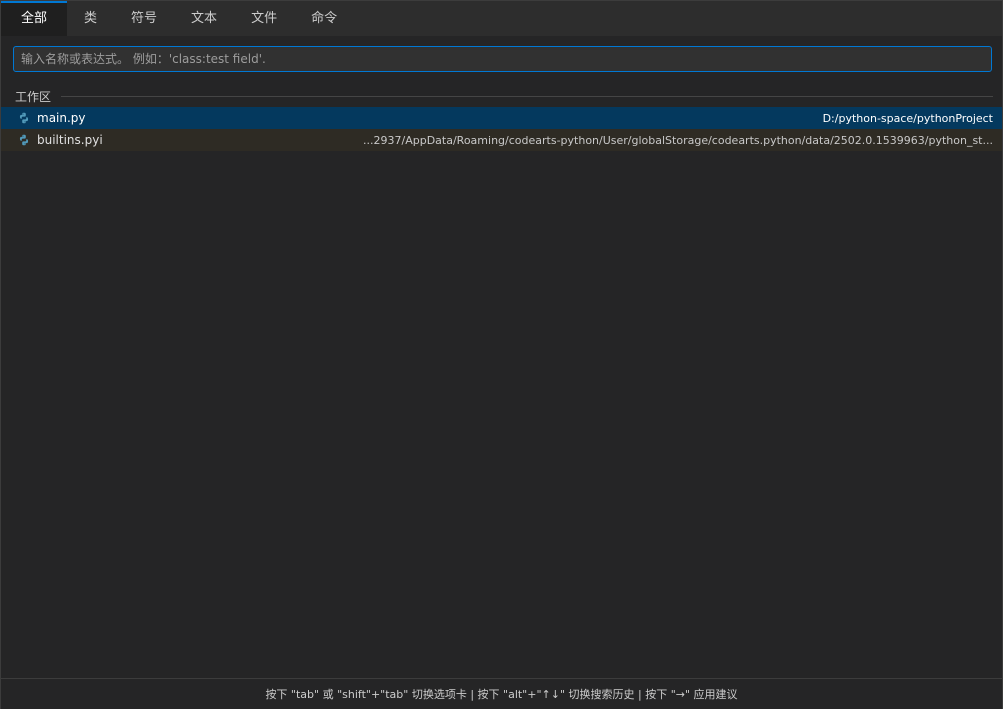 Image resolution: width=1003 pixels, height=709 pixels. Describe the element at coordinates (527, 96) in the screenshot. I see `section-divider` at that location.